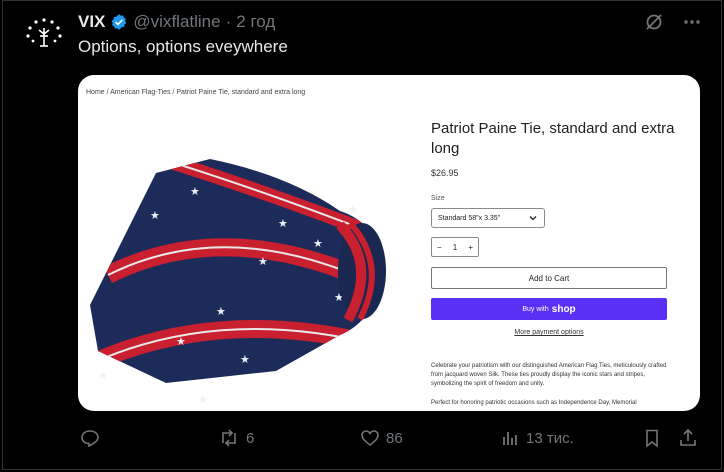 The image size is (724, 472). What do you see at coordinates (438, 198) in the screenshot?
I see `size-label: Size` at bounding box center [438, 198].